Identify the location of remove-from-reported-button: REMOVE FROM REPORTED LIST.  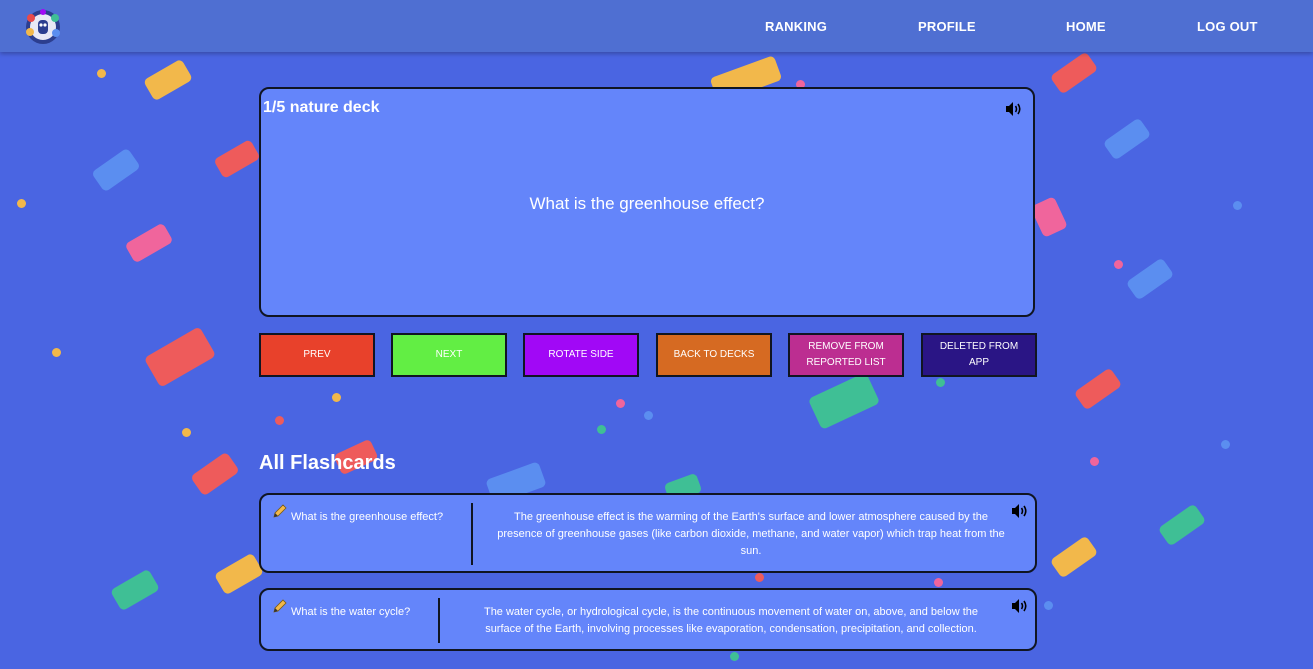
(846, 355).